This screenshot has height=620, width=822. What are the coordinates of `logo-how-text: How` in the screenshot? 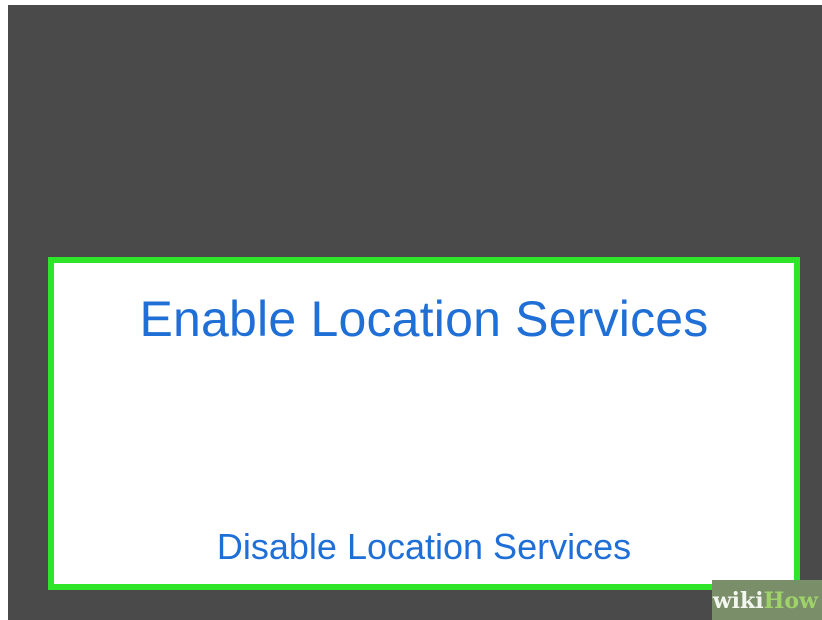 It's located at (790, 601).